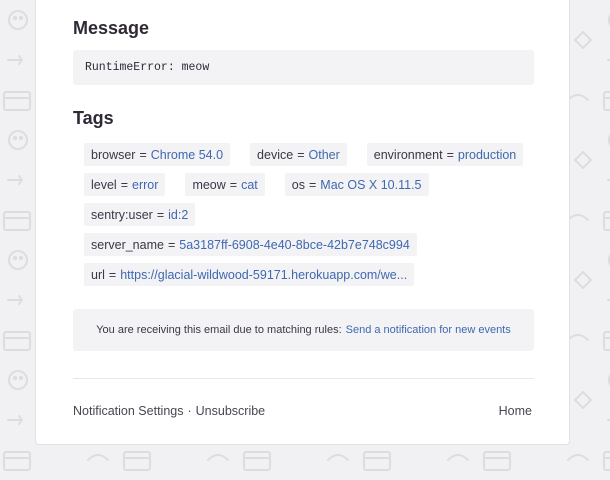 The height and width of the screenshot is (480, 610). I want to click on message-box: RuntimeError: meow, so click(303, 67).